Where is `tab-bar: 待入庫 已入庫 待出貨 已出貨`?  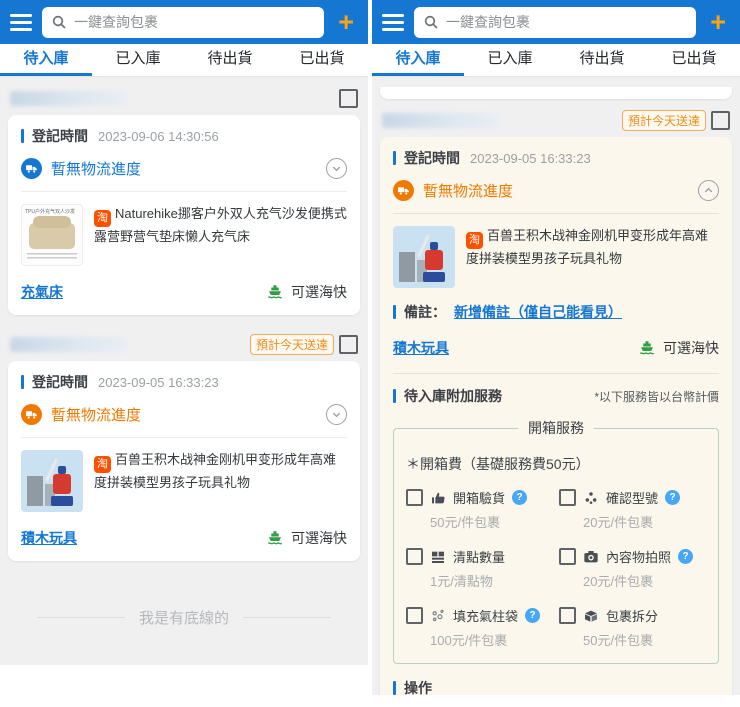
tab-bar: 待入庫 已入庫 待出貨 已出貨 is located at coordinates (184, 60).